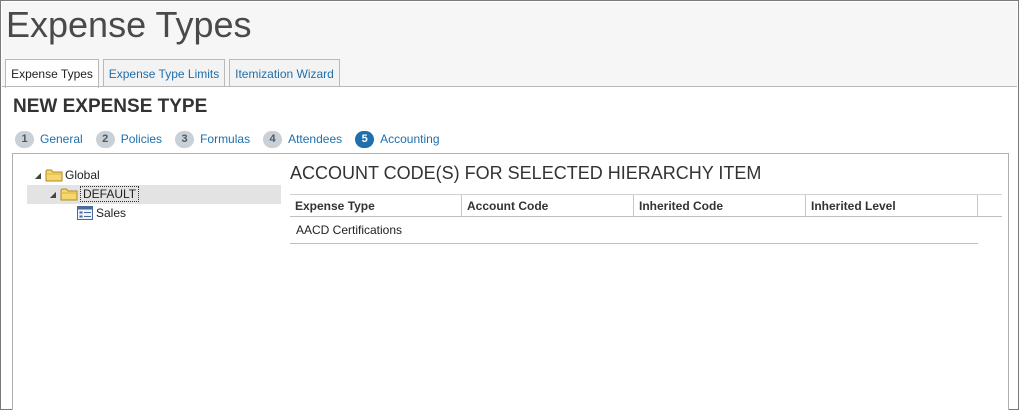 The height and width of the screenshot is (410, 1019). What do you see at coordinates (376, 205) in the screenshot?
I see `column-header-expense-type: Expense Type` at bounding box center [376, 205].